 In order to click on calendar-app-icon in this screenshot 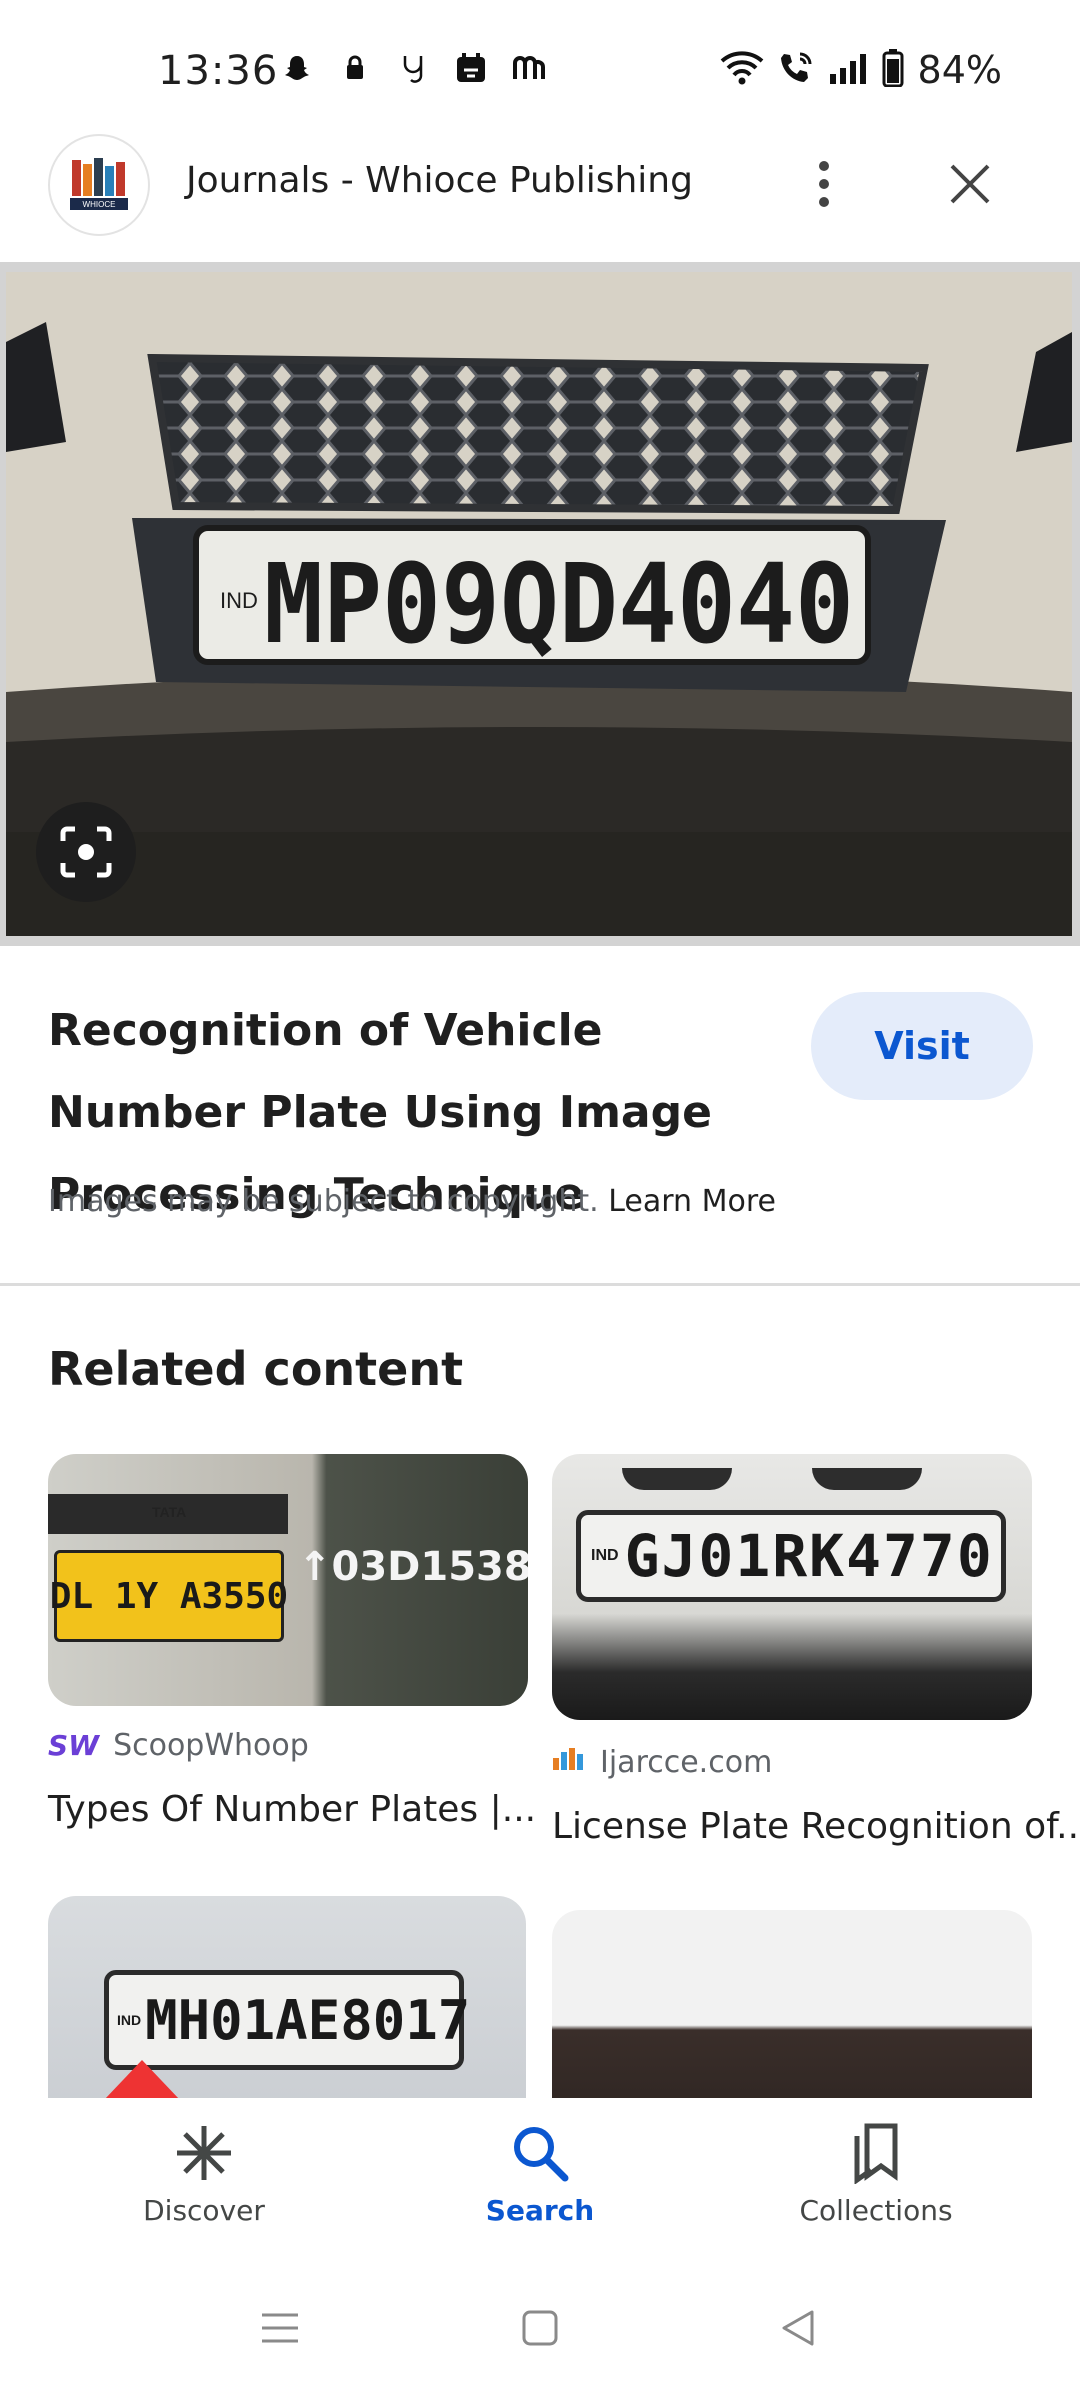, I will do `click(471, 68)`.